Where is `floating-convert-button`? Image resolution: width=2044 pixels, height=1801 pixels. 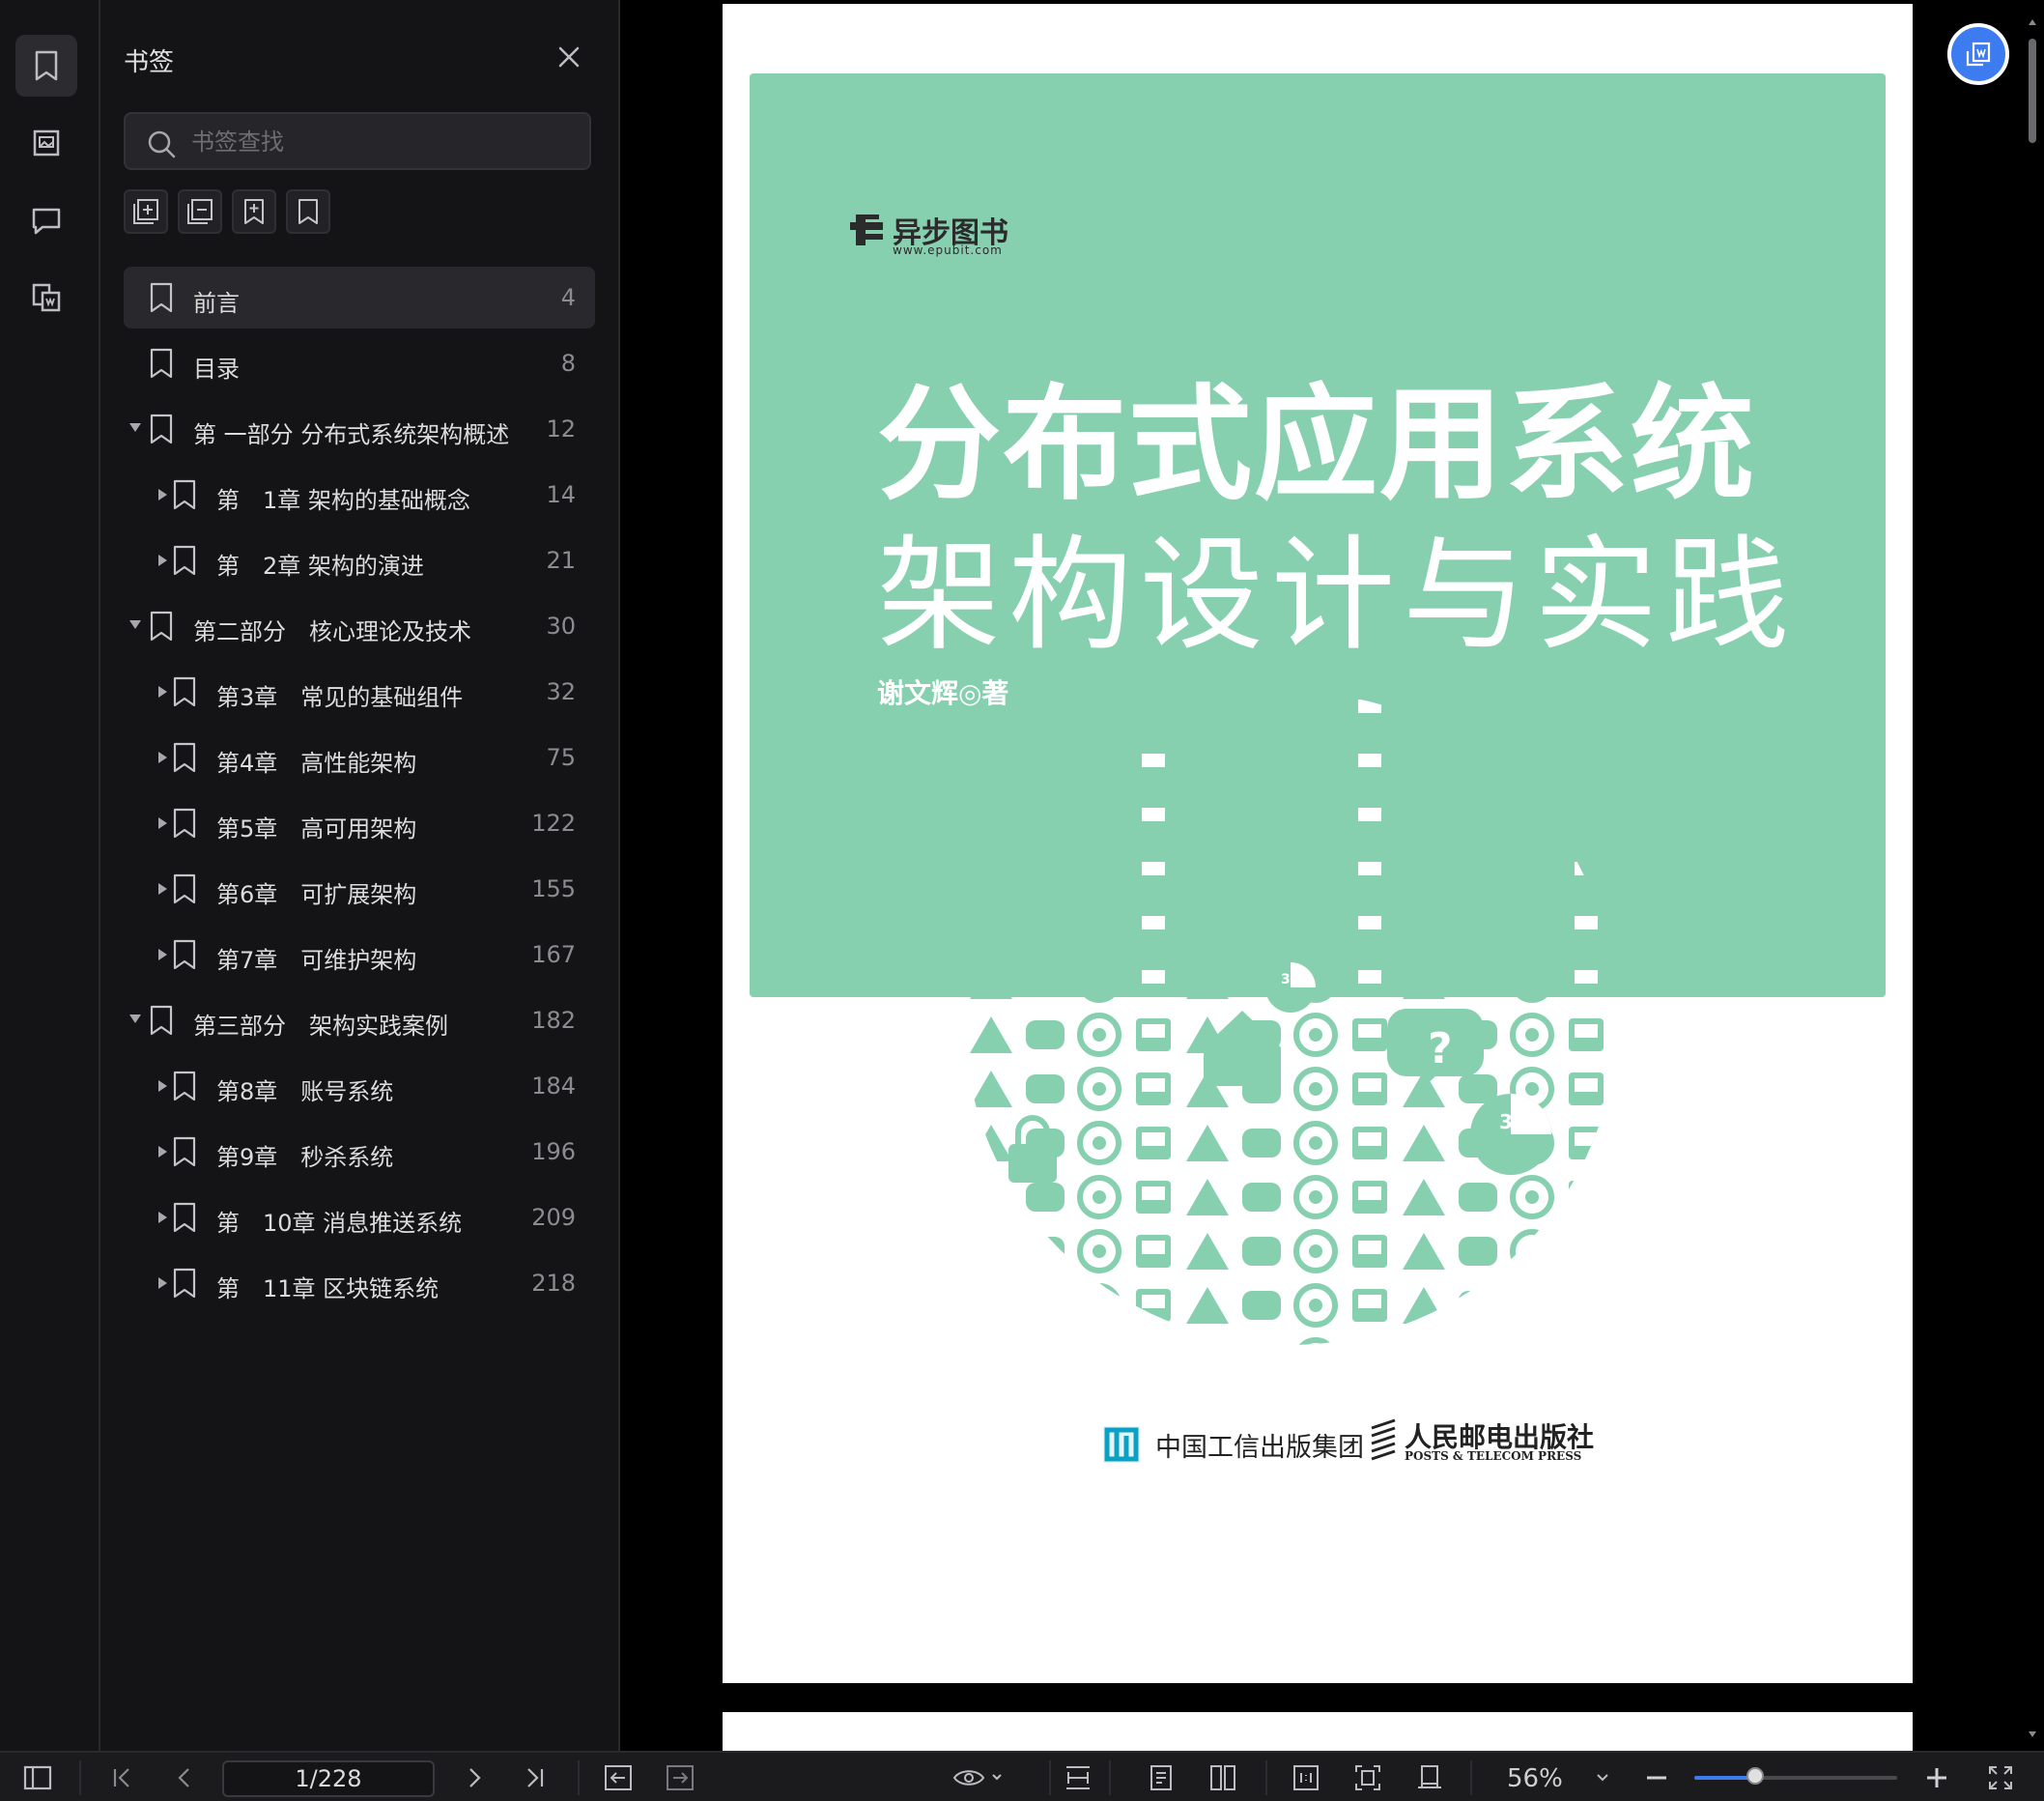
floating-convert-button is located at coordinates (1978, 54).